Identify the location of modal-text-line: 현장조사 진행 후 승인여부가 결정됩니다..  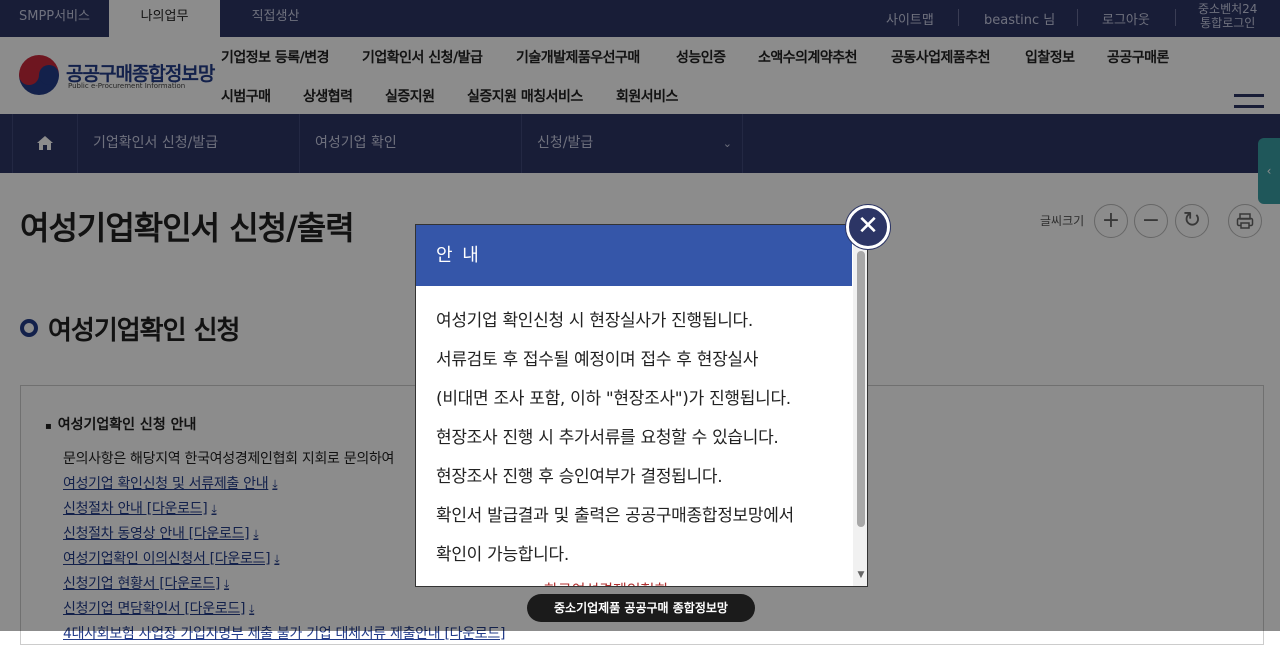
(579, 477).